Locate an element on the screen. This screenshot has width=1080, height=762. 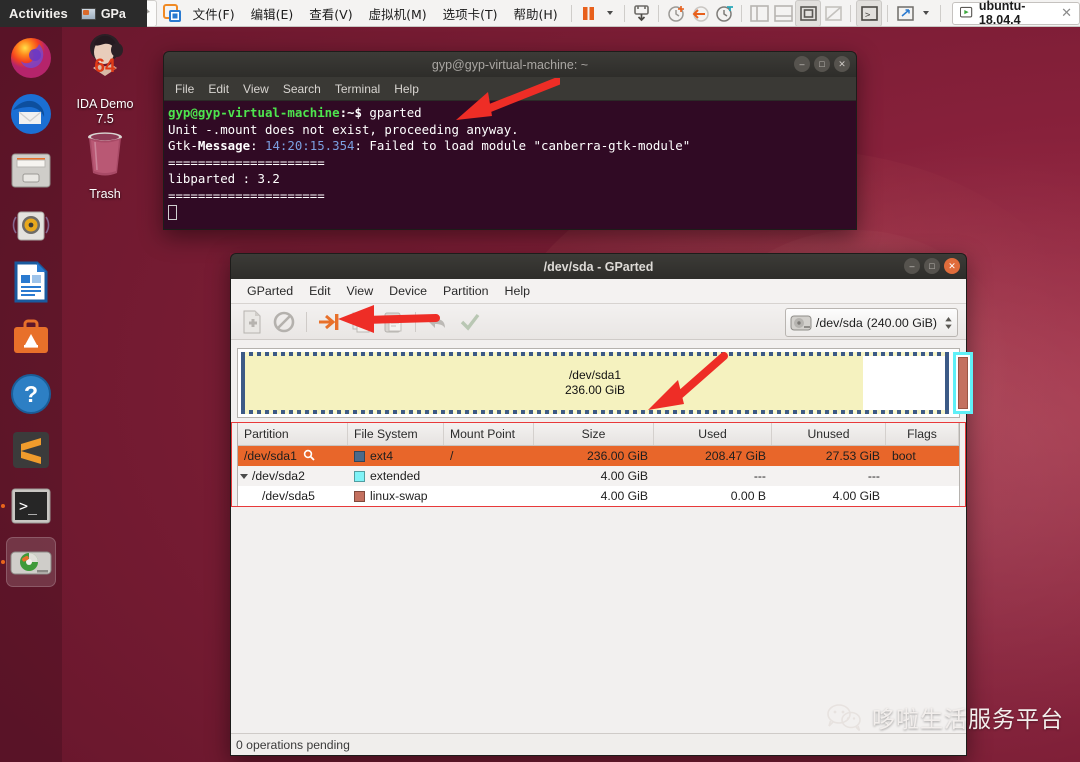
gparted-menubar: GParted Edit View Device Partition Help is located at coordinates (598, 291).